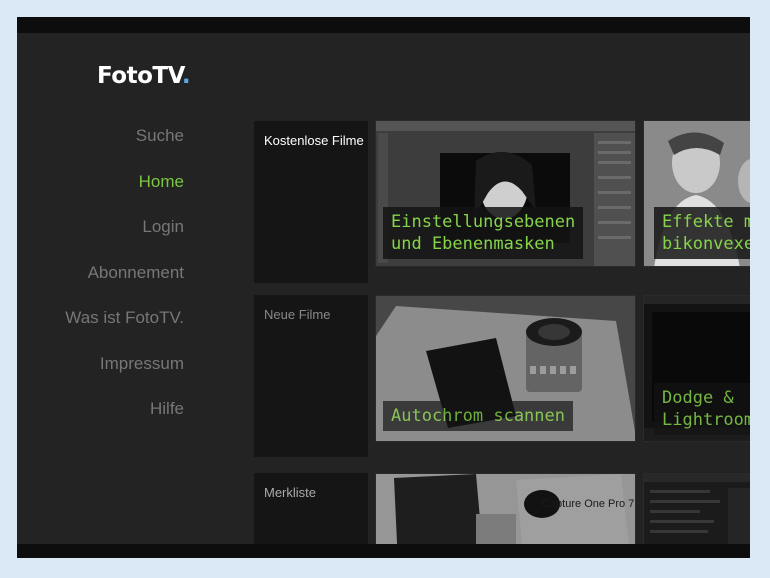 Image resolution: width=770 pixels, height=578 pixels. Describe the element at coordinates (706, 420) in the screenshot. I see `caption-line-2: Lightroom` at that location.